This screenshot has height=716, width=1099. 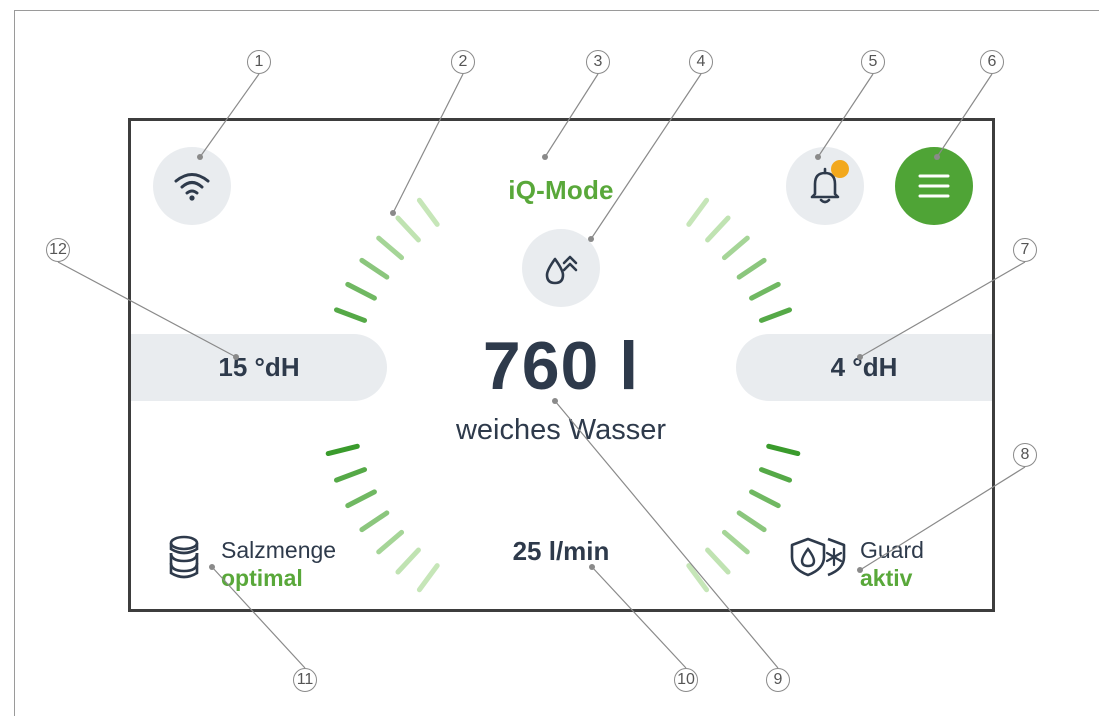 I want to click on callout-number: 12, so click(x=58, y=250).